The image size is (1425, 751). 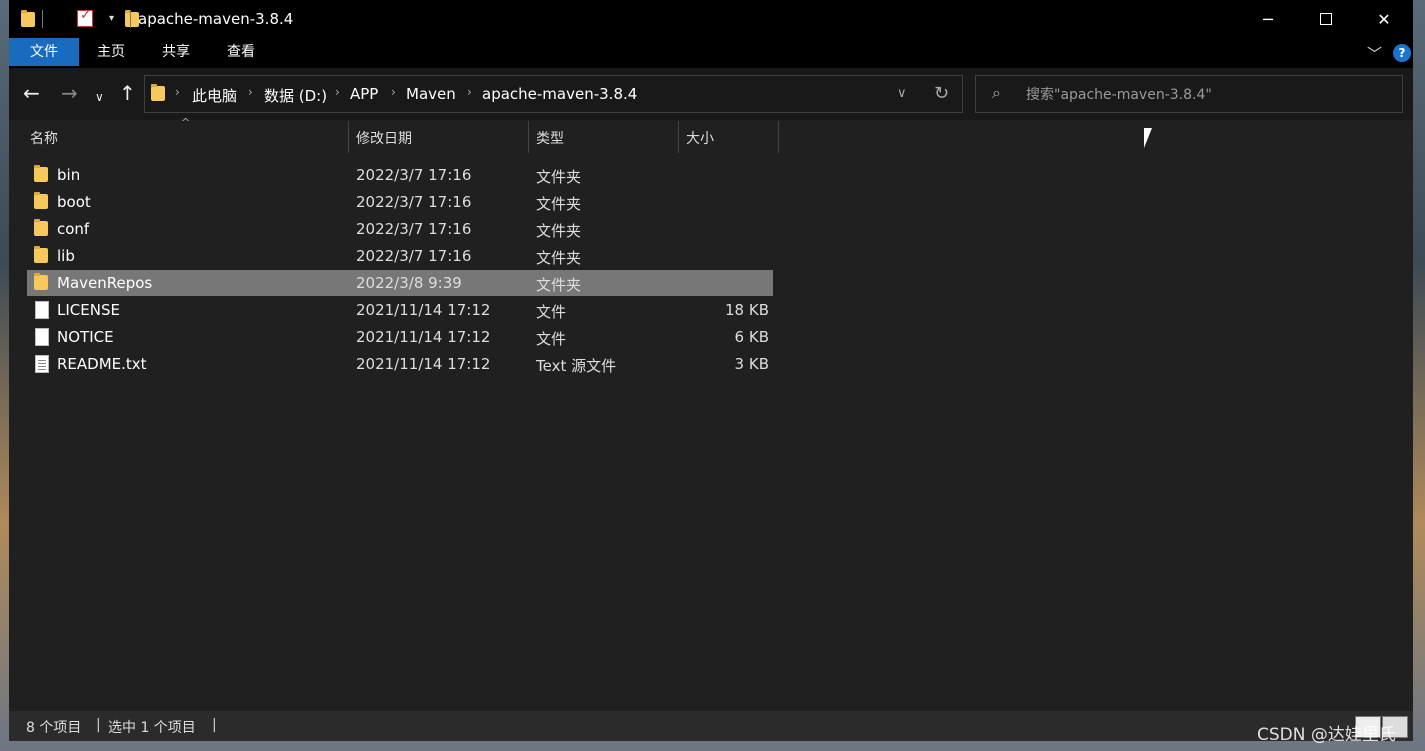 What do you see at coordinates (751, 364) in the screenshot?
I see `file-size: 3 KB` at bounding box center [751, 364].